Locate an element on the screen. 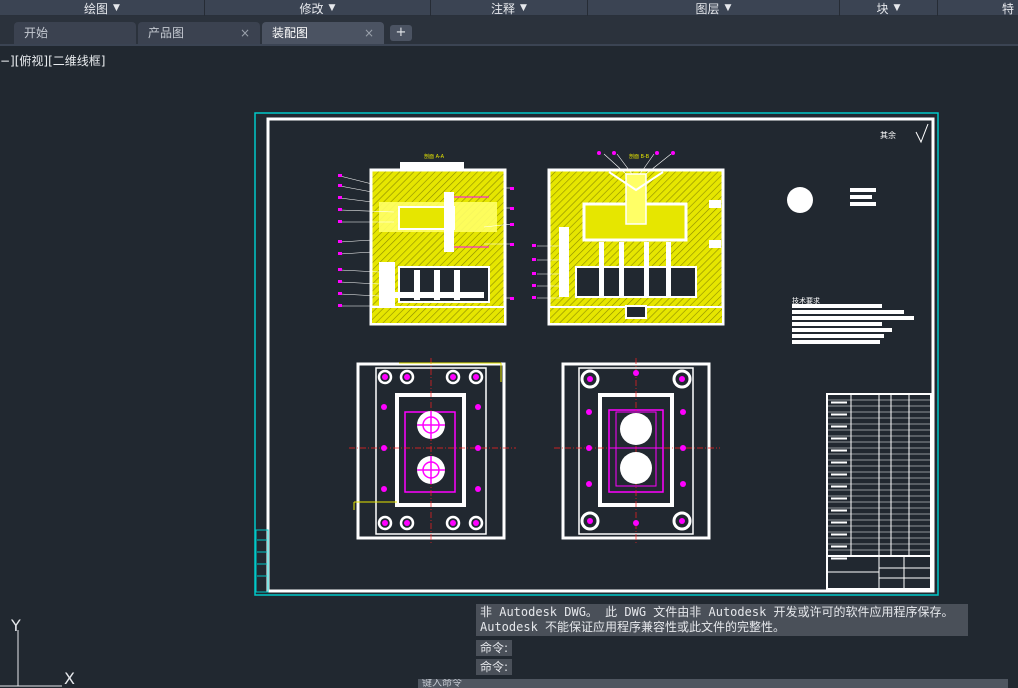 The height and width of the screenshot is (688, 1018). tab-label: 装配图 is located at coordinates (290, 33).